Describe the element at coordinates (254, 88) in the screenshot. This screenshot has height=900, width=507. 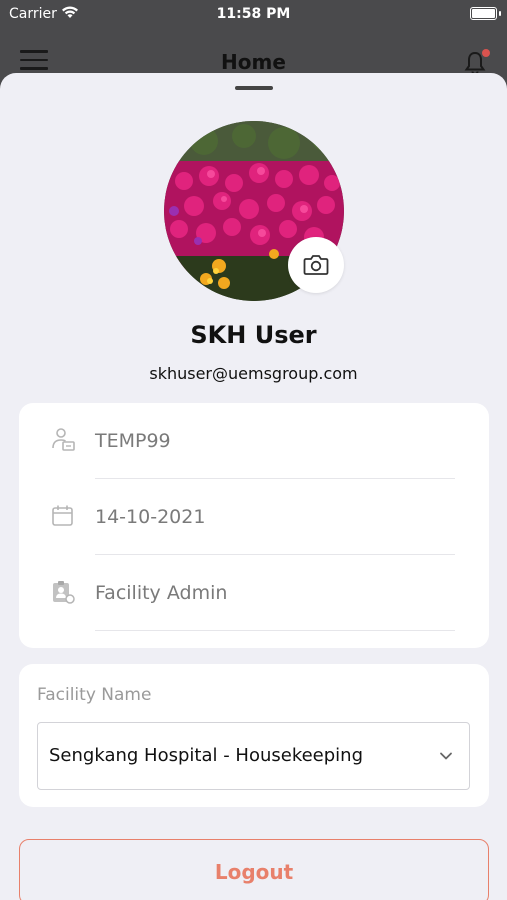
I see `sheet-grabber` at that location.